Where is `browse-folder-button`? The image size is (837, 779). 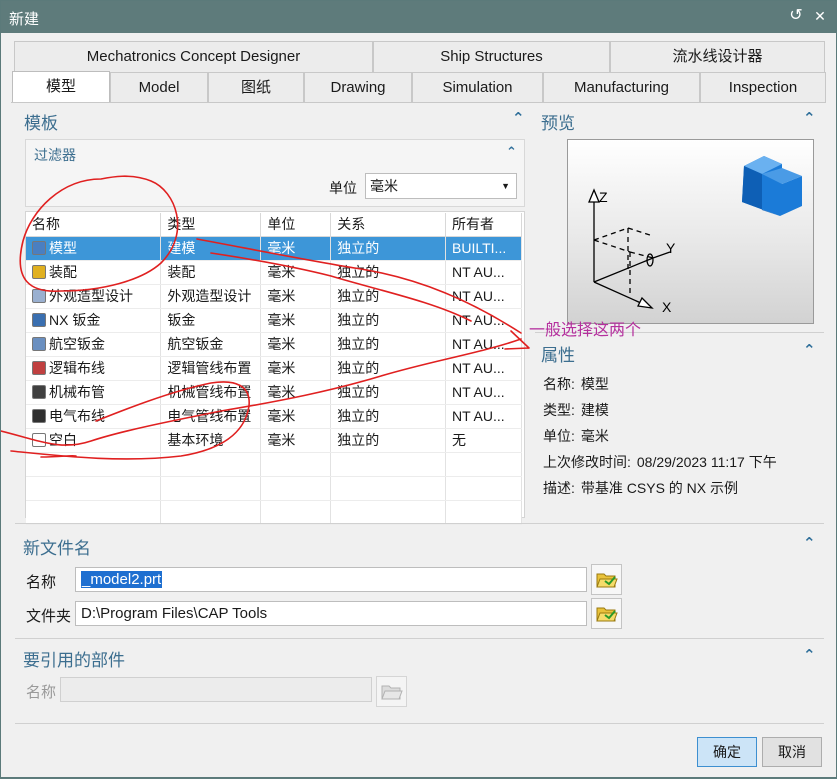 browse-folder-button is located at coordinates (606, 613).